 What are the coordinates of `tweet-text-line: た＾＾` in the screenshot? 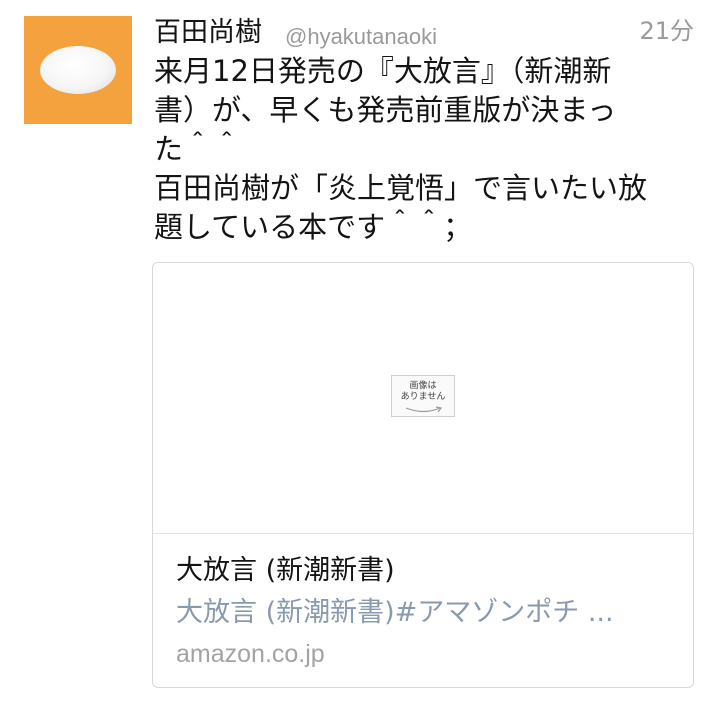 It's located at (198, 149).